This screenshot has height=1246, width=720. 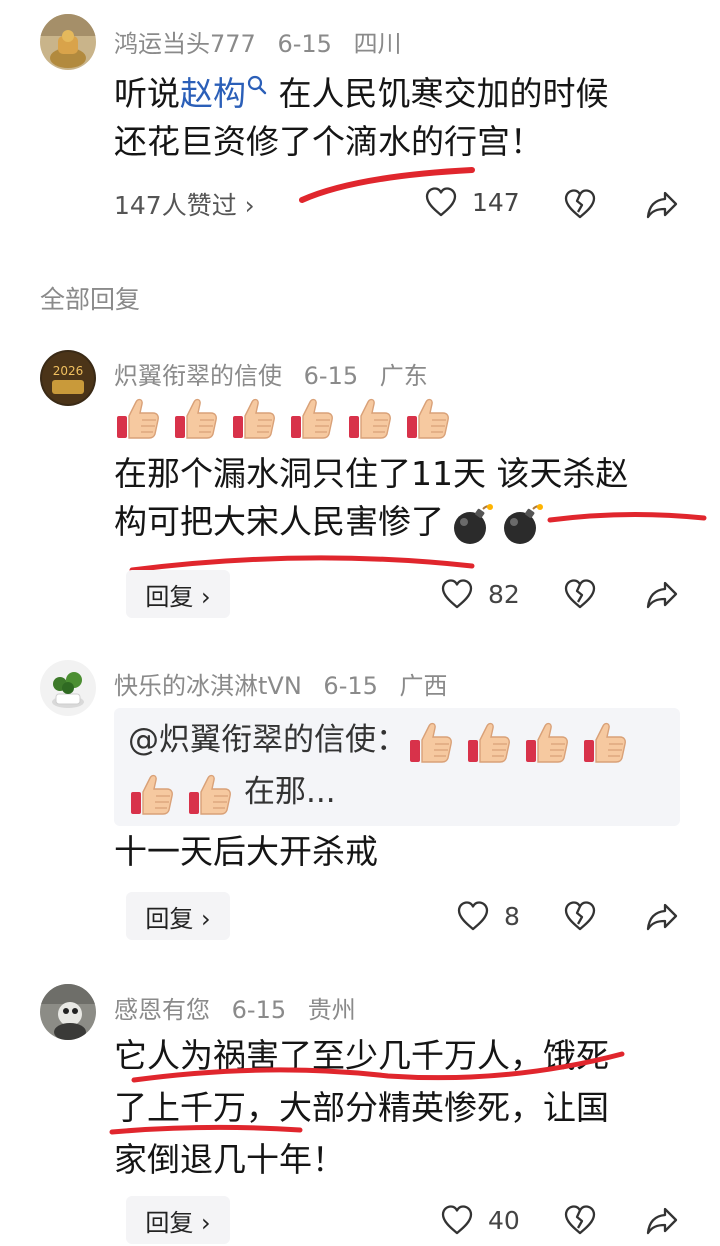 I want to click on username: 快乐的冰淇淋tVN, so click(x=208, y=686).